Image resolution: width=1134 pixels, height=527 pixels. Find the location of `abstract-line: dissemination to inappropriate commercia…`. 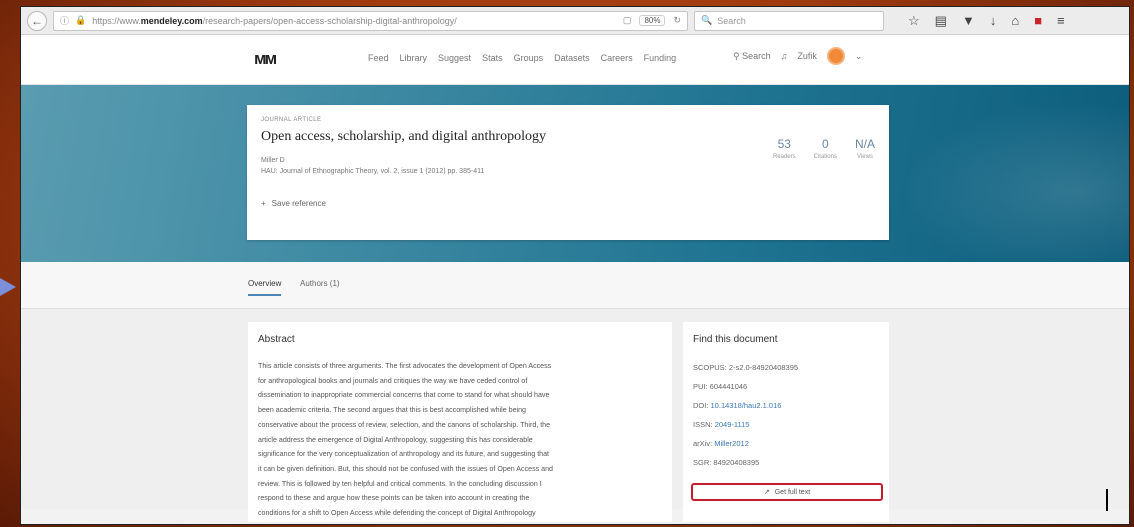

abstract-line: dissemination to inappropriate commercia… is located at coordinates (404, 395).